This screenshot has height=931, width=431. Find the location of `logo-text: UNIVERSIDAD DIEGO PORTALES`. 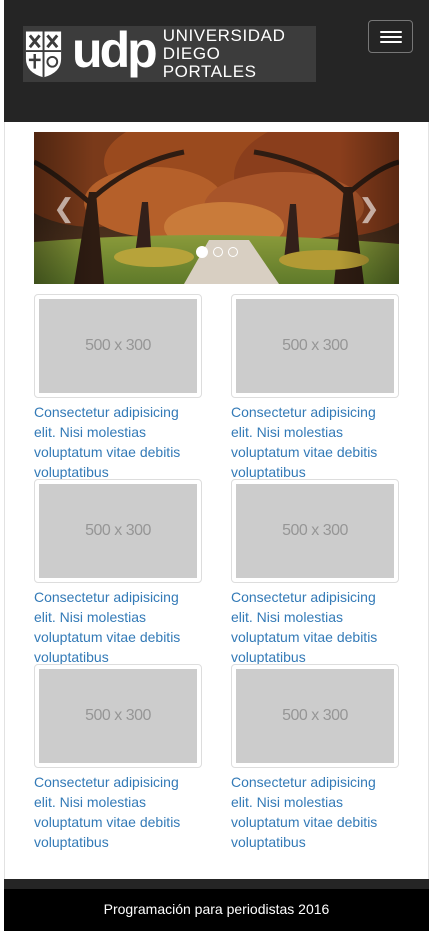

logo-text: UNIVERSIDAD DIEGO PORTALES is located at coordinates (239, 54).